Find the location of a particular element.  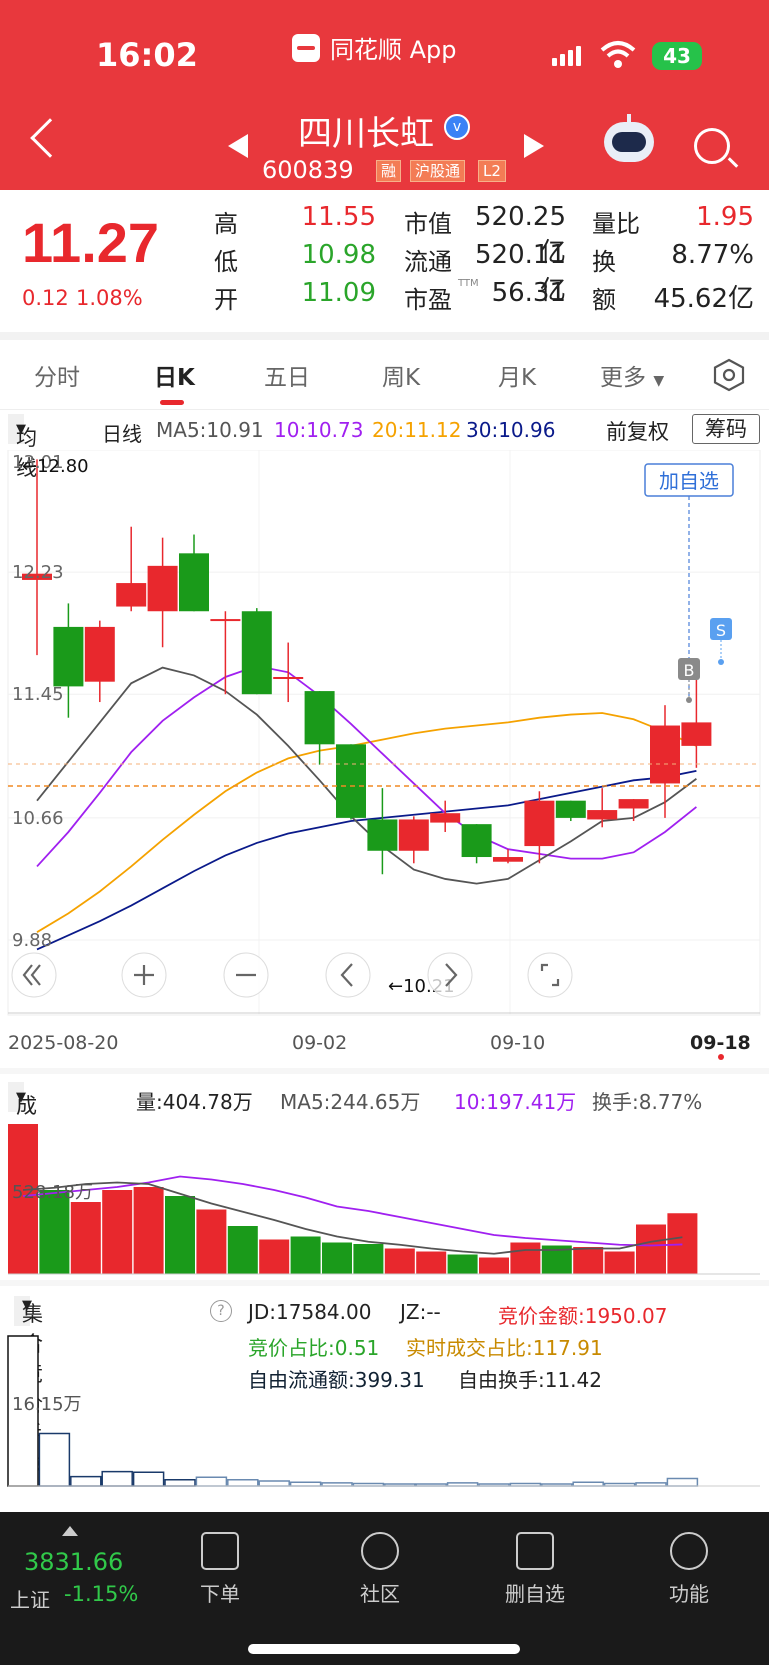

label-turnover: 换 is located at coordinates (604, 262).